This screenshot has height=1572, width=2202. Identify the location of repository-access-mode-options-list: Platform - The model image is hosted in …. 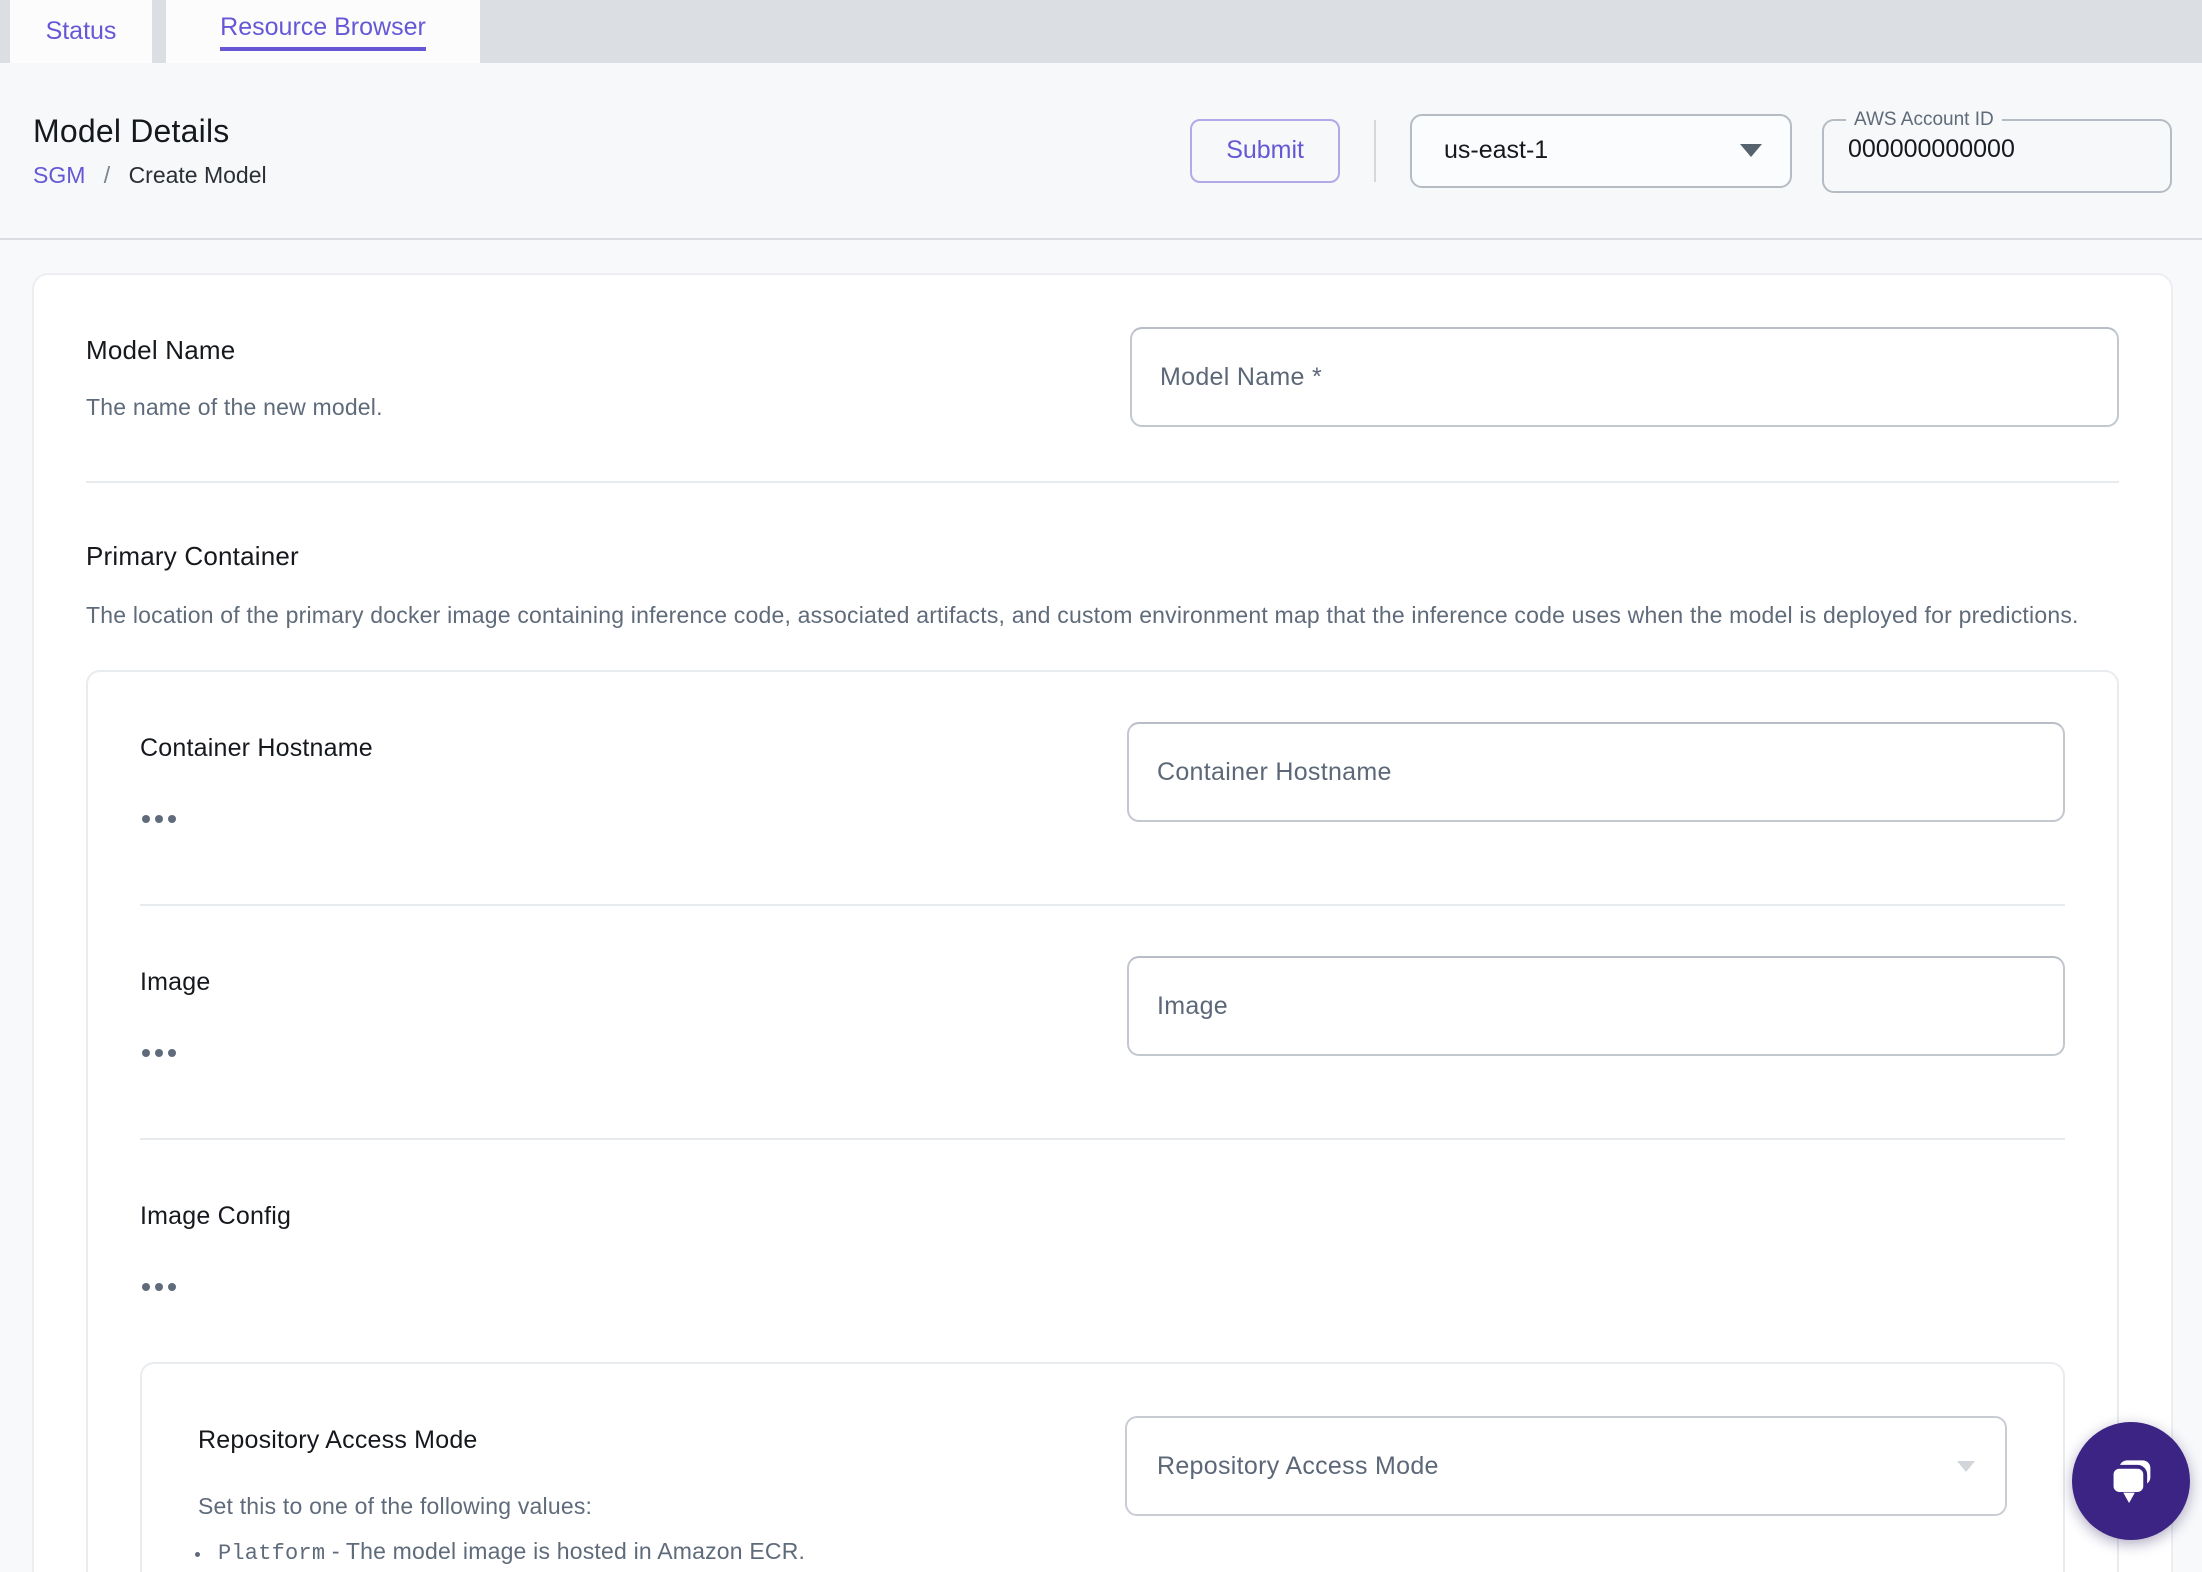
(598, 1555).